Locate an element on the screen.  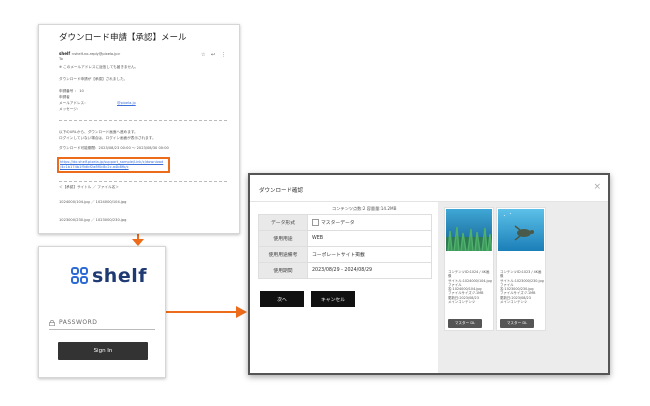
cancel-button: キャンセル is located at coordinates (333, 299).